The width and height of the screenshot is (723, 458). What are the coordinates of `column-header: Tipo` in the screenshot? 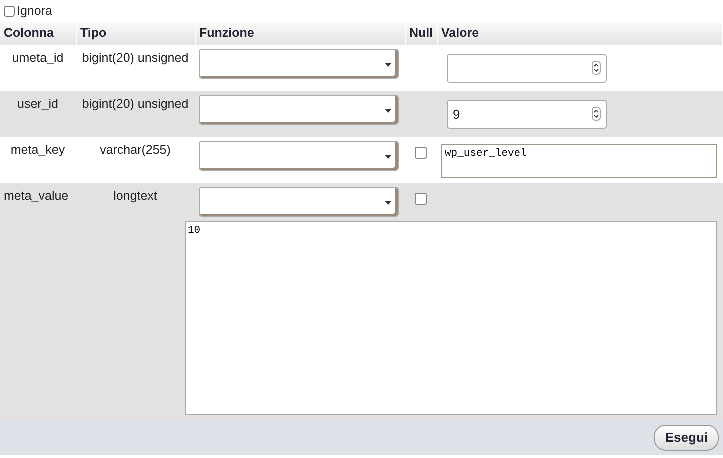 It's located at (135, 33).